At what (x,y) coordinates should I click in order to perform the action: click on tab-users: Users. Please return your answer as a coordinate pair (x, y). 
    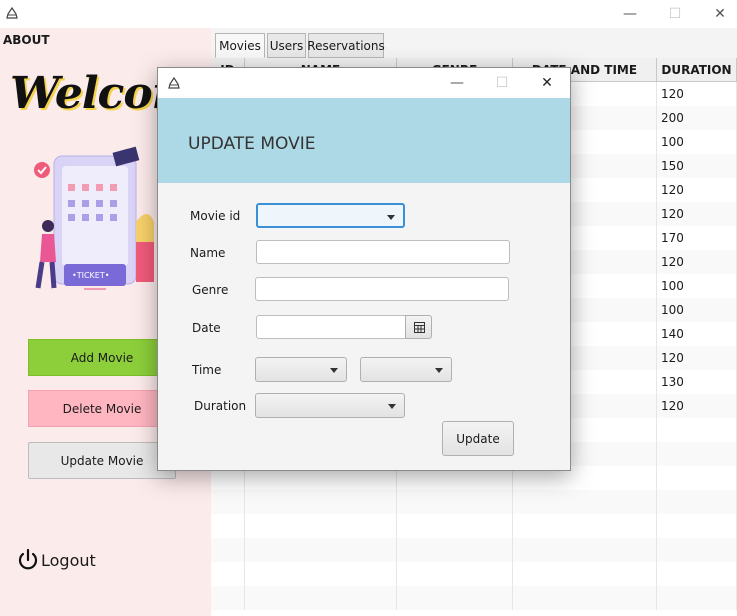
    Looking at the image, I should click on (286, 45).